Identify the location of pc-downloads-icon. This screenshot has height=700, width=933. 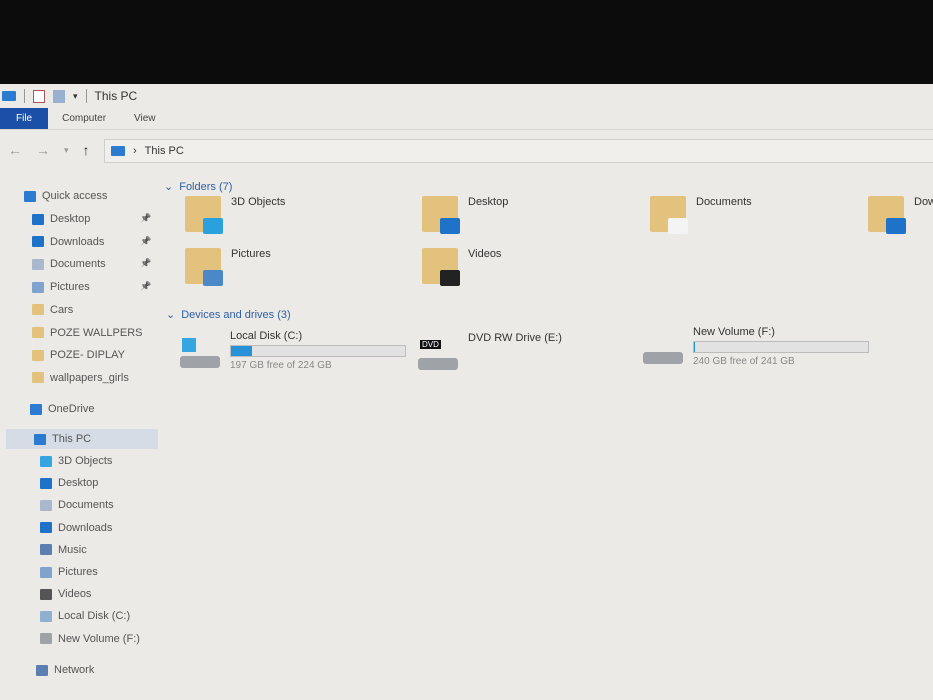
(46, 528).